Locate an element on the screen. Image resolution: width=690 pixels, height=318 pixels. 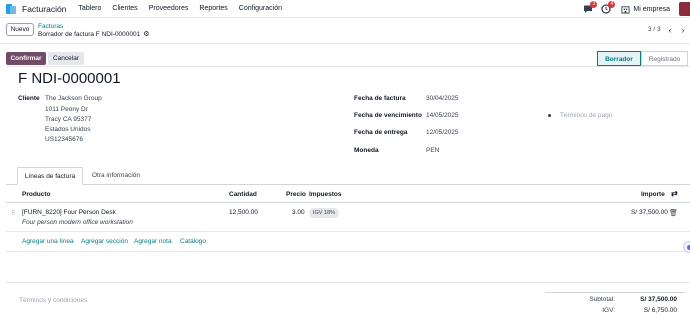
sheet-top-border is located at coordinates (348, 66).